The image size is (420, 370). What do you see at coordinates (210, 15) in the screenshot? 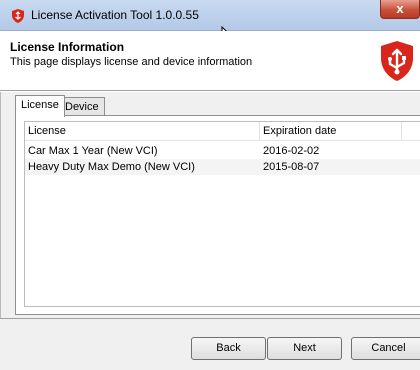
I see `title-bar: License Activation Tool 1.0.0.55 x` at bounding box center [210, 15].